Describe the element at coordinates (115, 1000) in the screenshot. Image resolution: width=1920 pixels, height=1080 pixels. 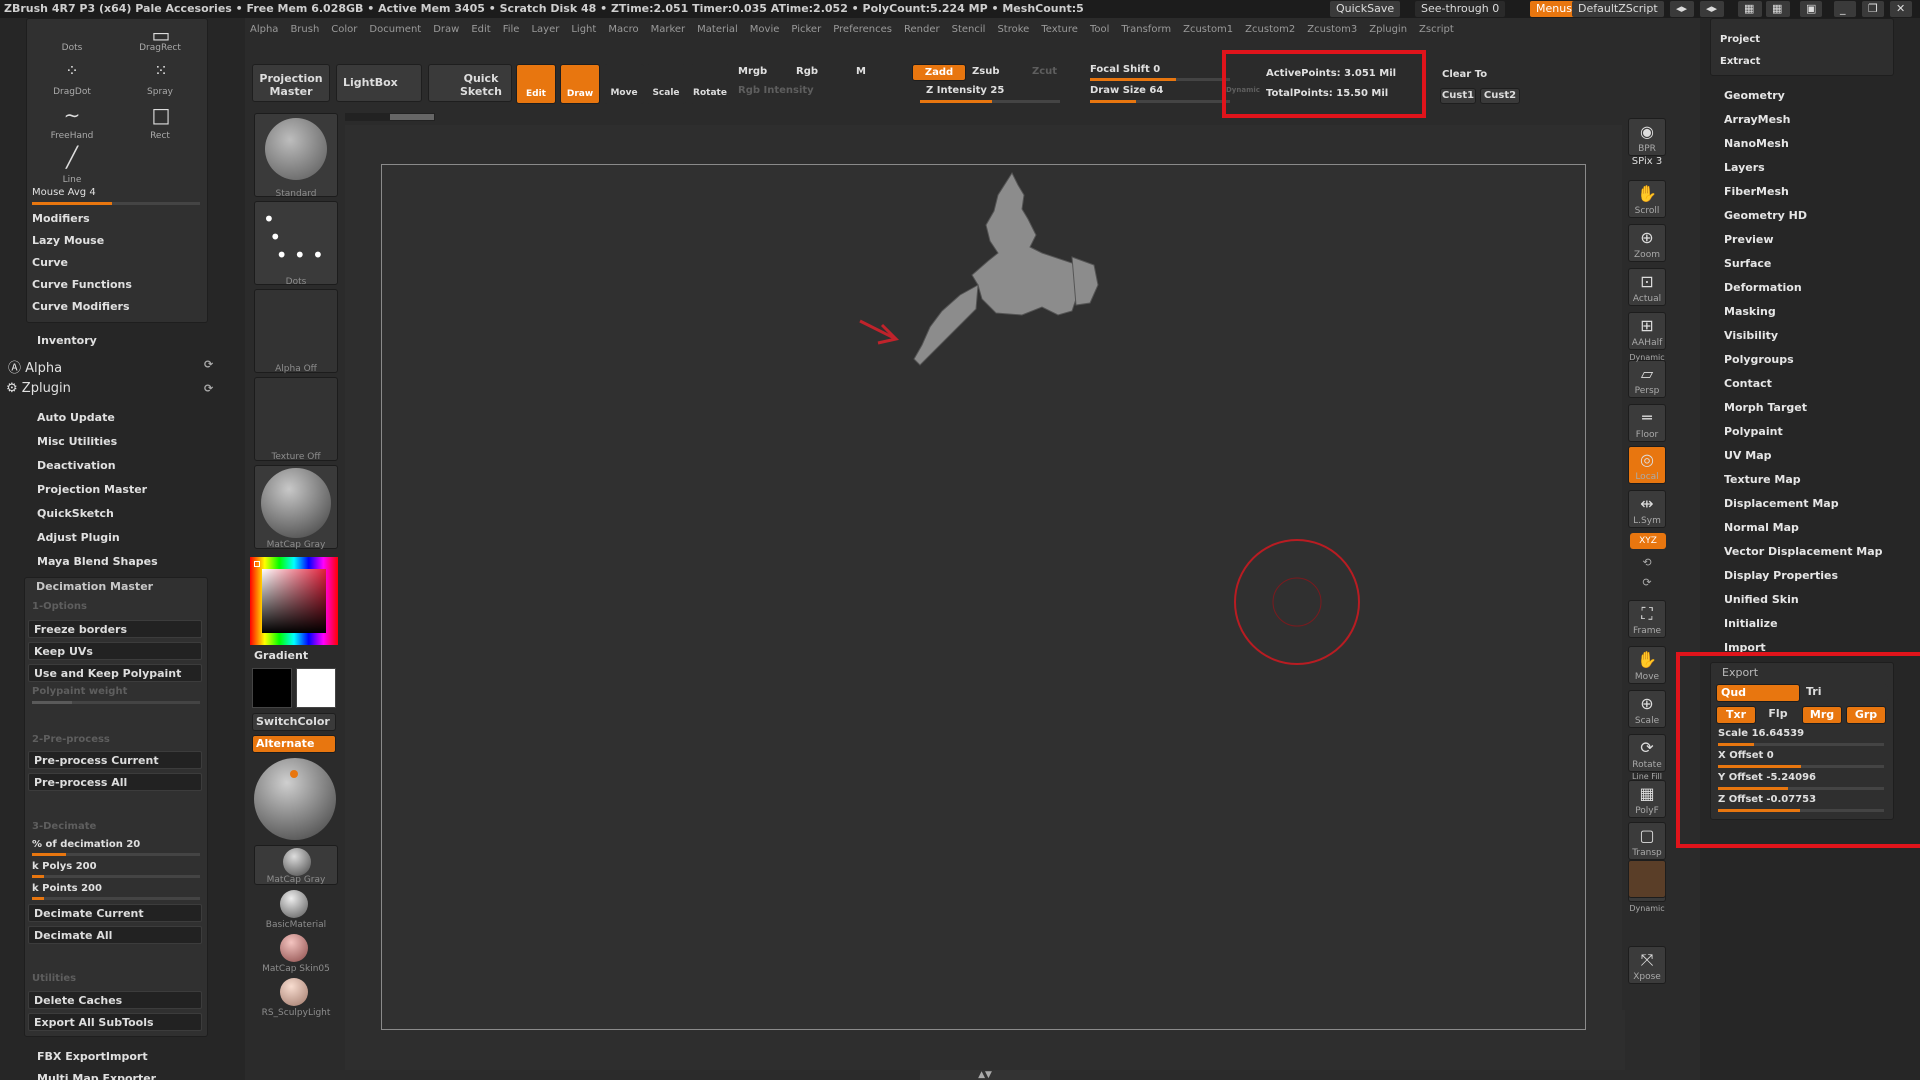
I see `delete-caches-button: Delete Caches` at that location.